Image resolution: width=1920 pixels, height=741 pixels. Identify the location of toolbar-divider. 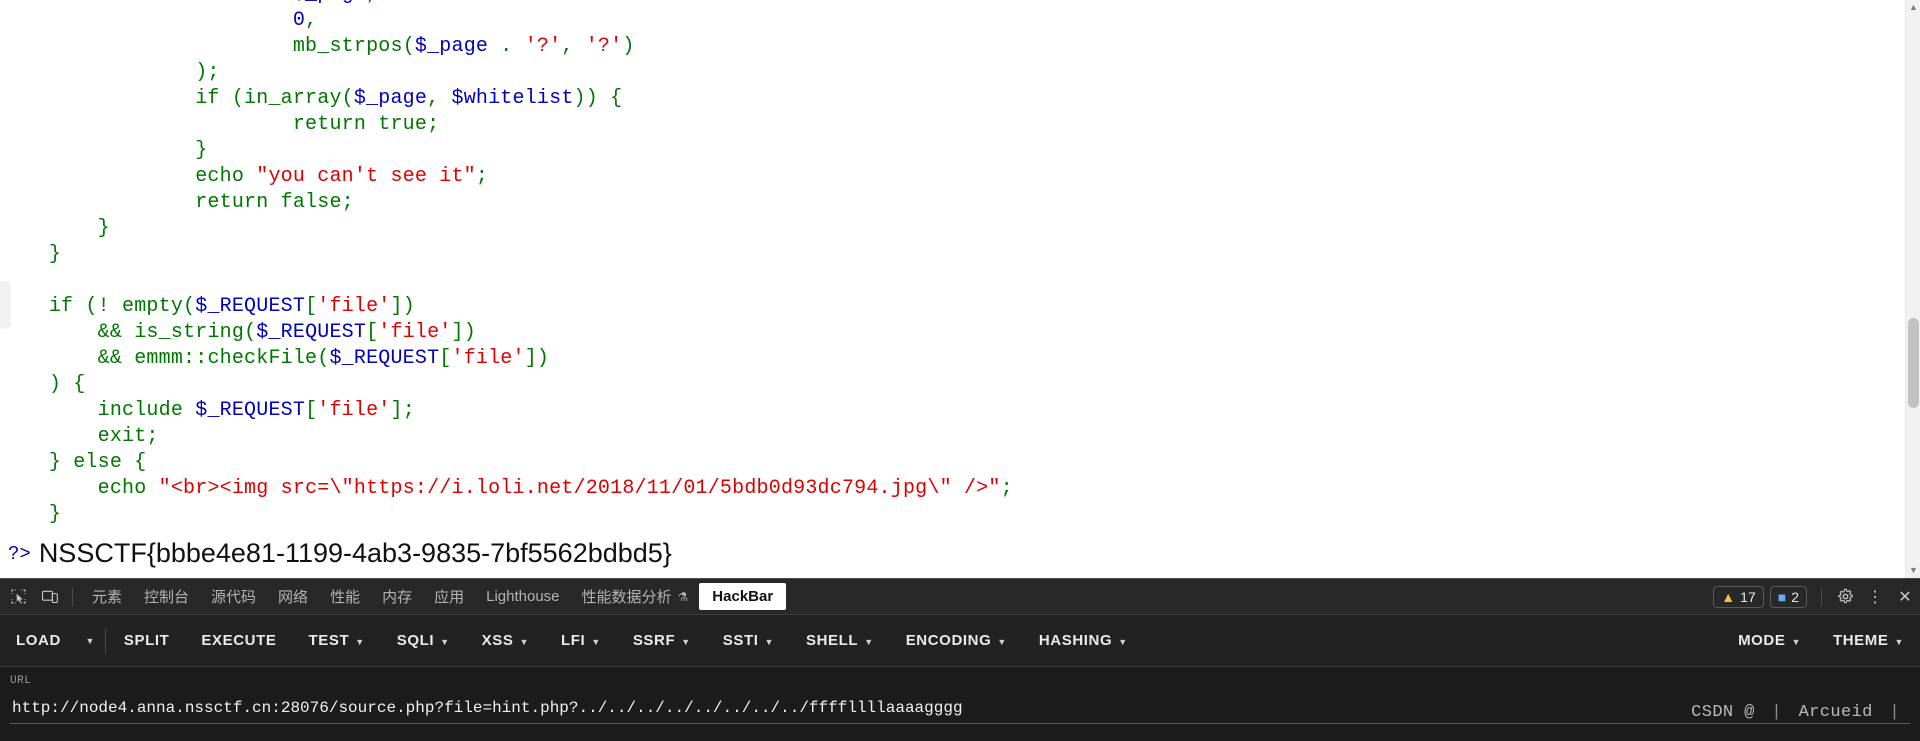
(72, 596).